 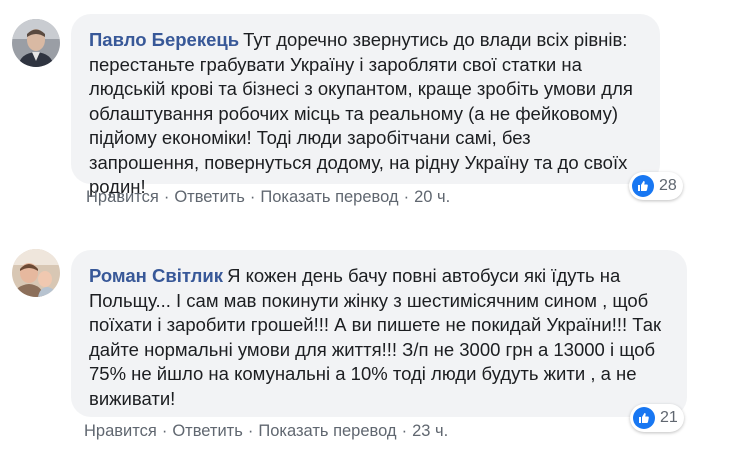 I want to click on comment-timestamp: 23 ч., so click(x=430, y=431).